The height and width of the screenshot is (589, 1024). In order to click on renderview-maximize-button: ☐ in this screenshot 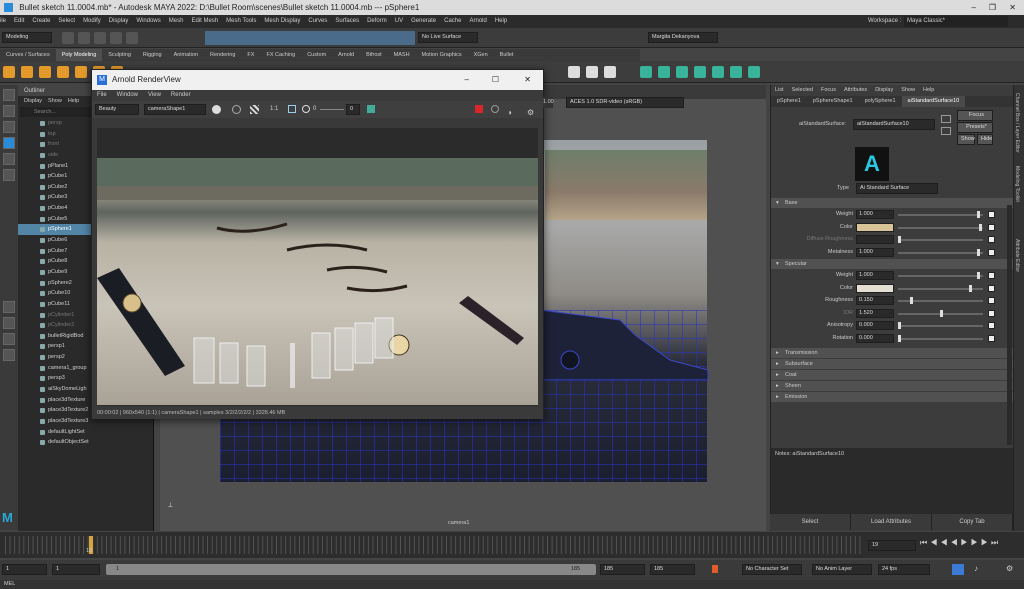, I will do `click(495, 80)`.